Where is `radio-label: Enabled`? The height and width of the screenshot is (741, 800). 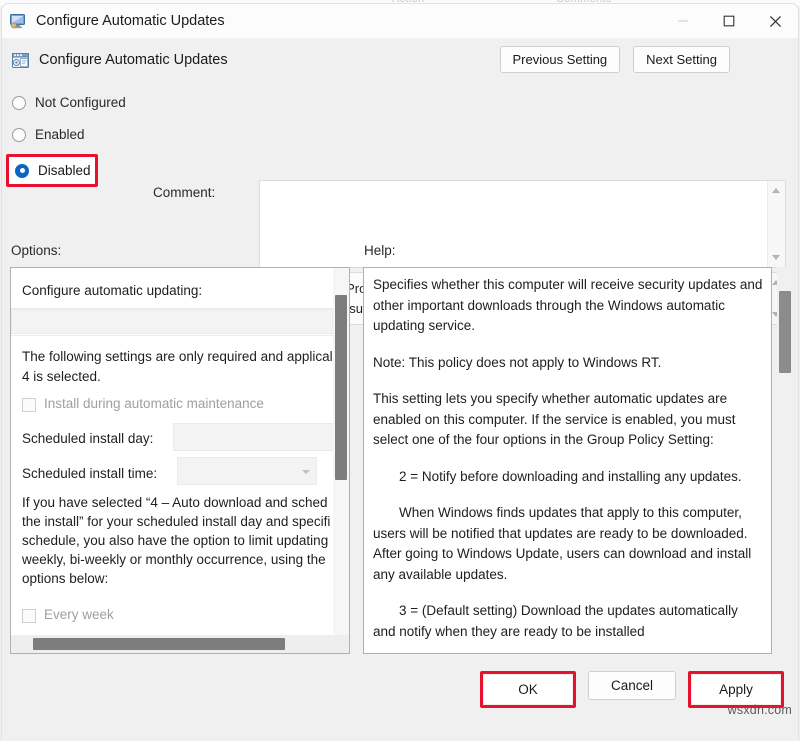
radio-label: Enabled is located at coordinates (60, 134).